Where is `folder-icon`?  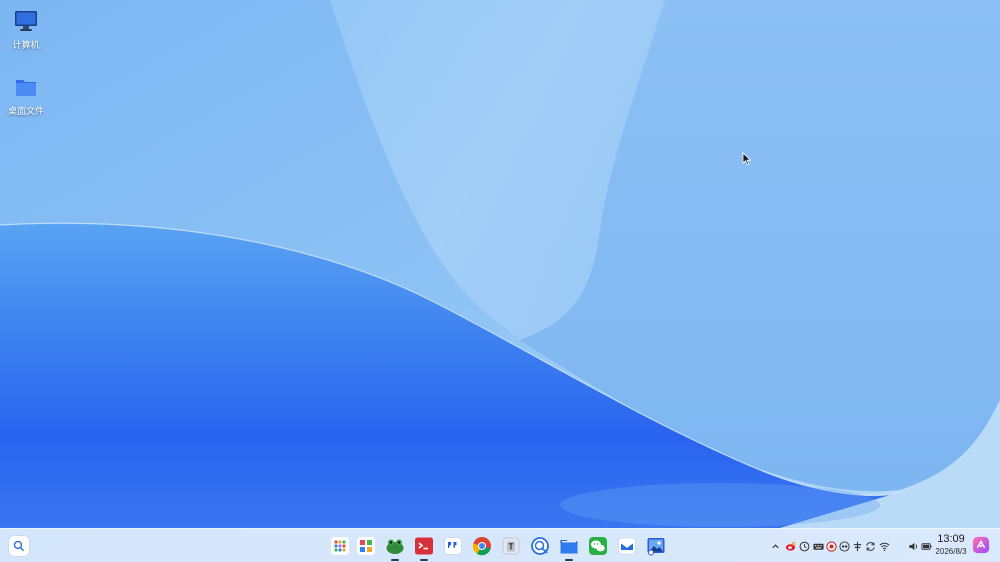
folder-icon is located at coordinates (26, 88).